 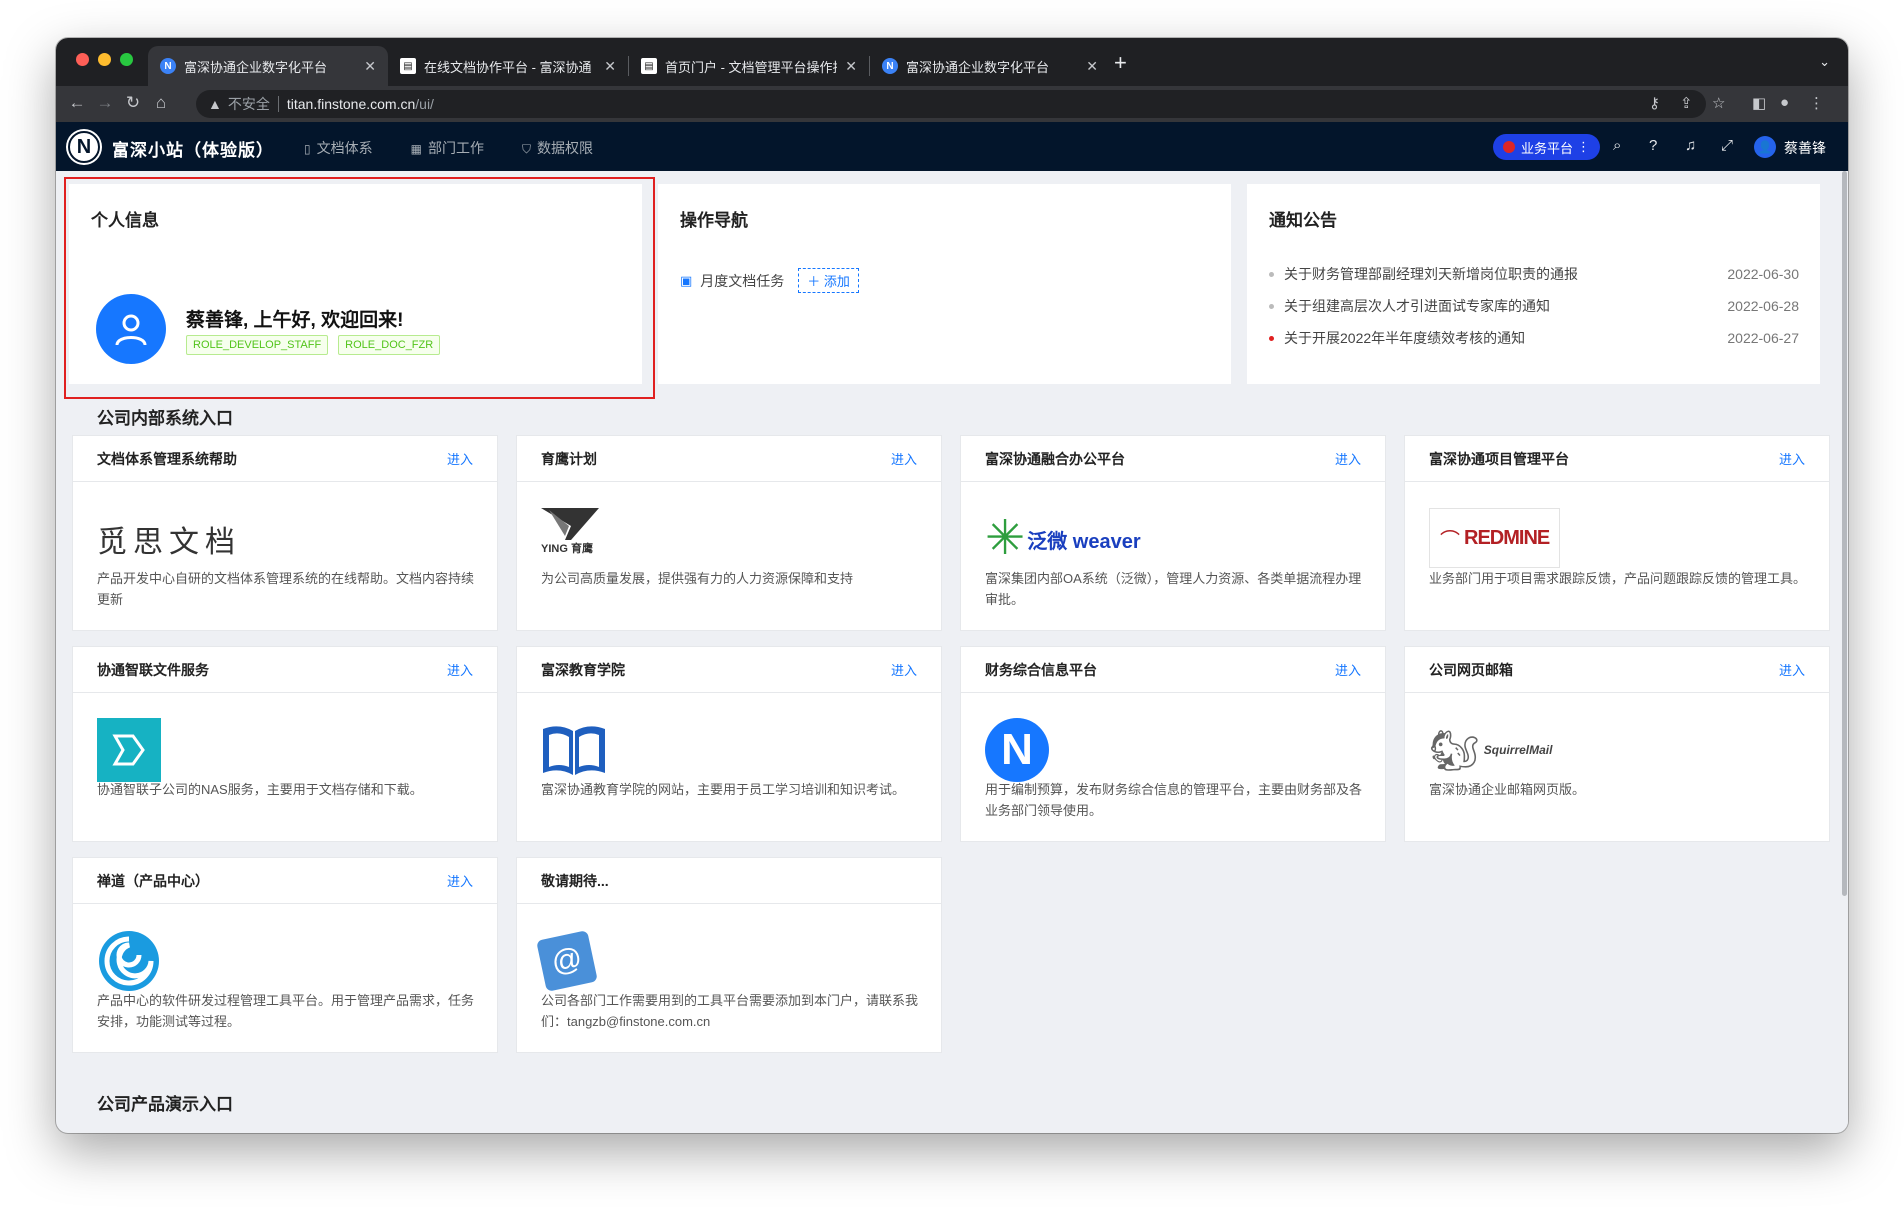 I want to click on card-title: 文档体系管理系统帮助, so click(x=167, y=458).